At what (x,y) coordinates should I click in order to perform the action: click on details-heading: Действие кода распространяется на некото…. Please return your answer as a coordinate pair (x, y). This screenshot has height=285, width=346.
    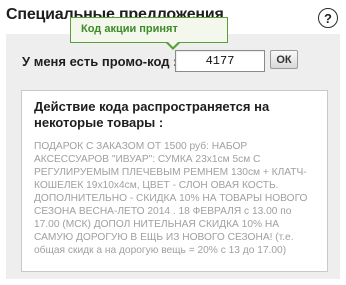
    Looking at the image, I should click on (152, 114).